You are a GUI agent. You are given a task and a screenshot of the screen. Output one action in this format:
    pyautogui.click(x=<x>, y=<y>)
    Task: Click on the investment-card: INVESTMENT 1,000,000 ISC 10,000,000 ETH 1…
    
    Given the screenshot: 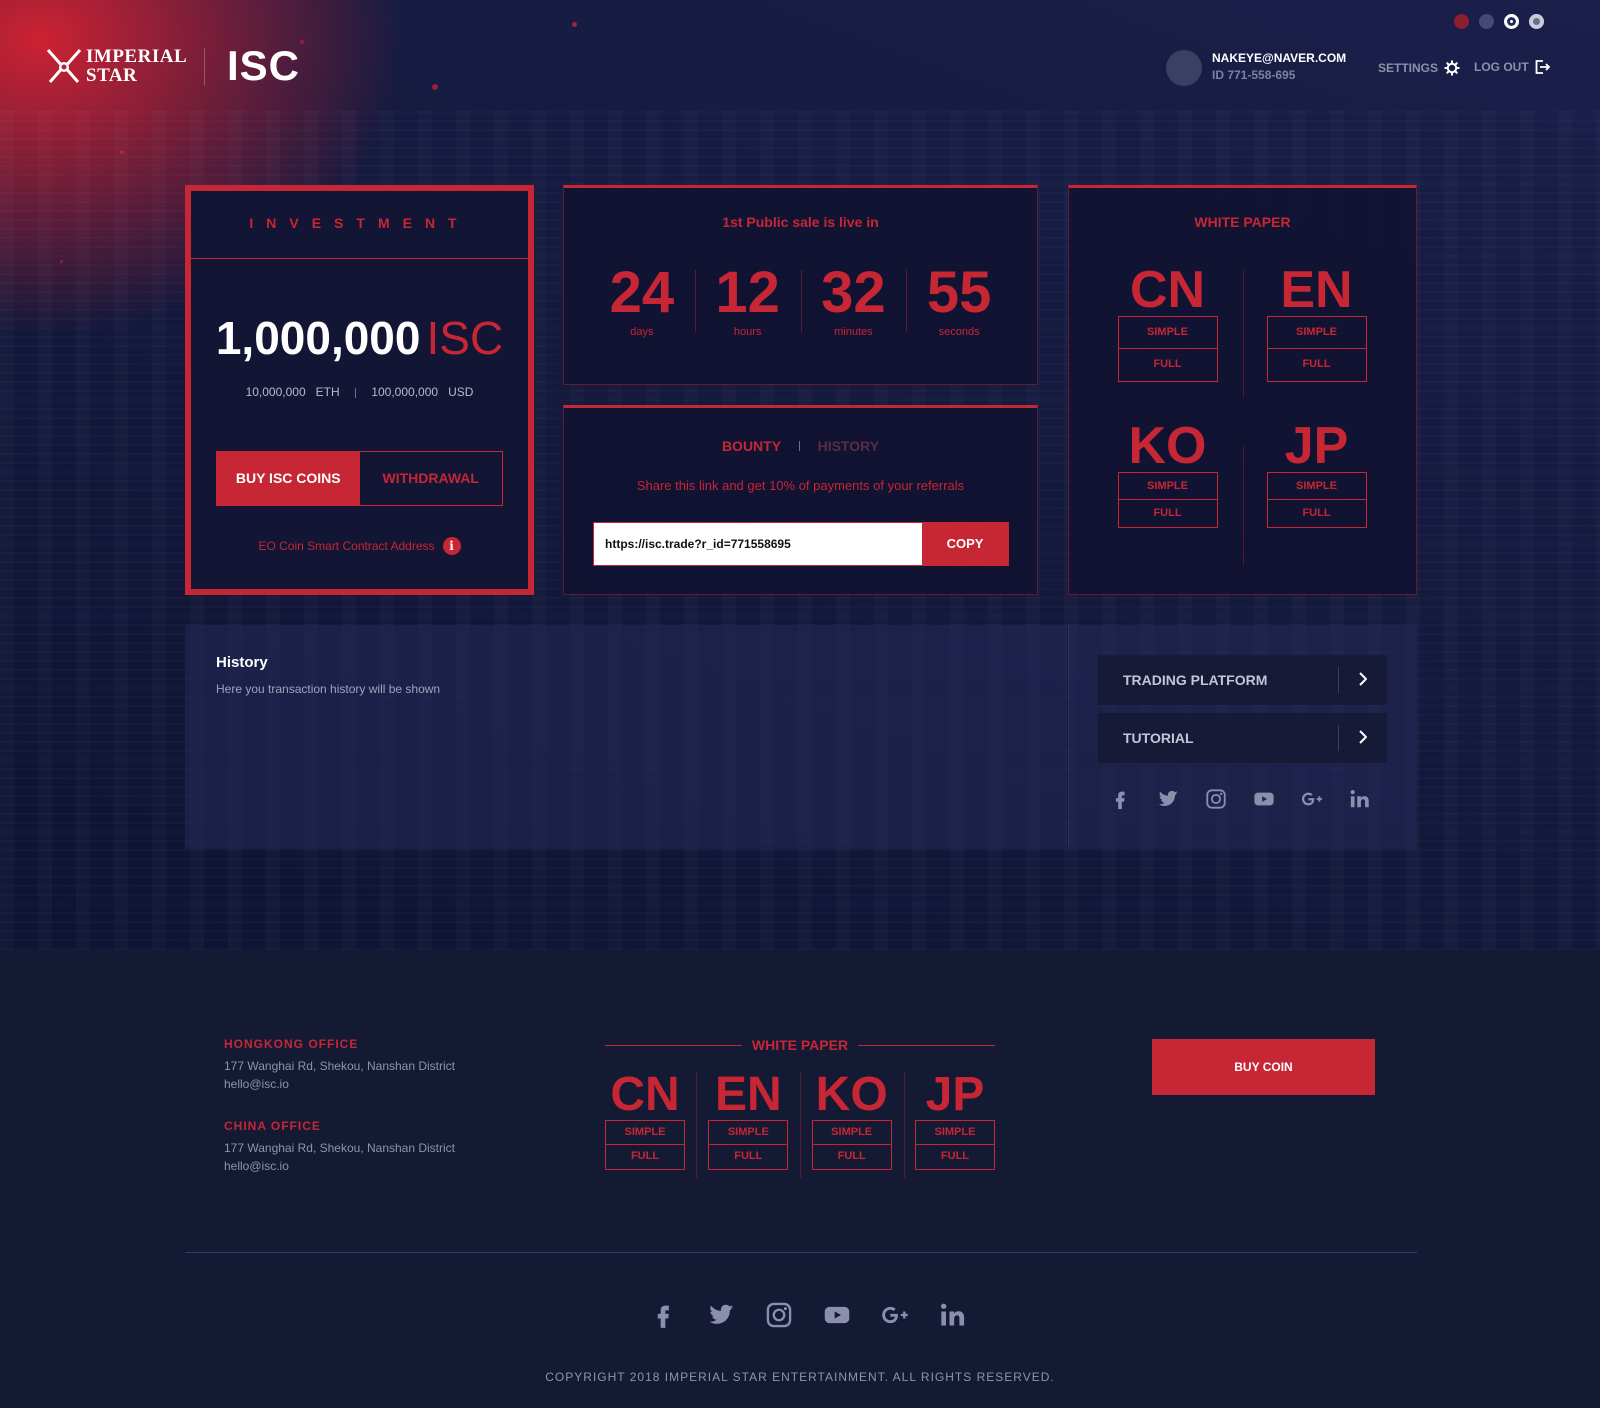 What is the action you would take?
    pyautogui.click(x=359, y=390)
    